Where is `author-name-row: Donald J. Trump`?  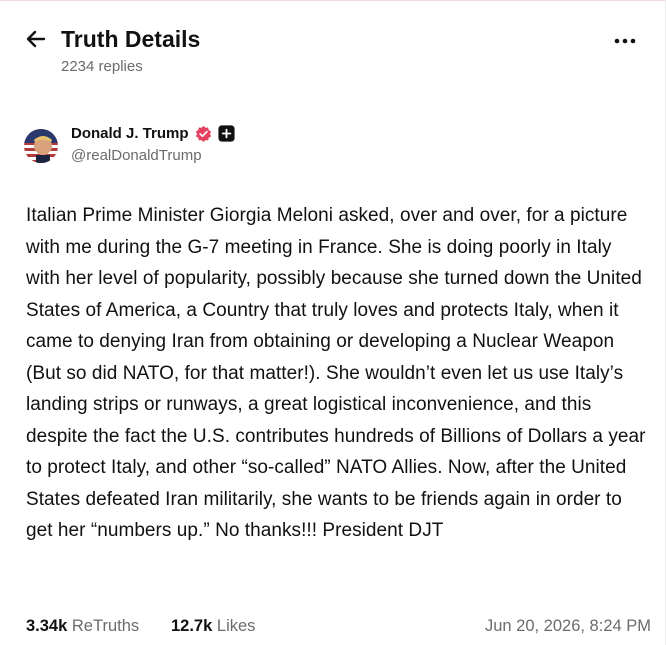
author-name-row: Donald J. Trump is located at coordinates (153, 133).